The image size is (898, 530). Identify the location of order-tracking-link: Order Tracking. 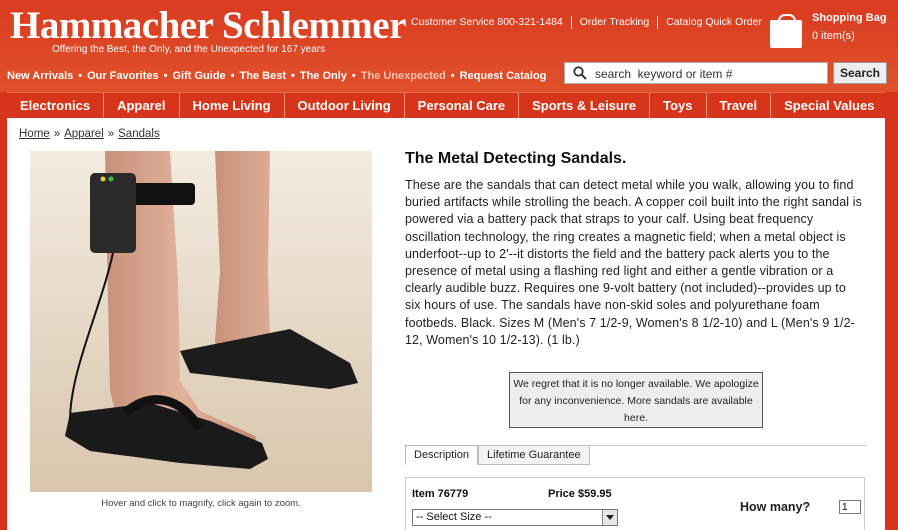
(614, 22).